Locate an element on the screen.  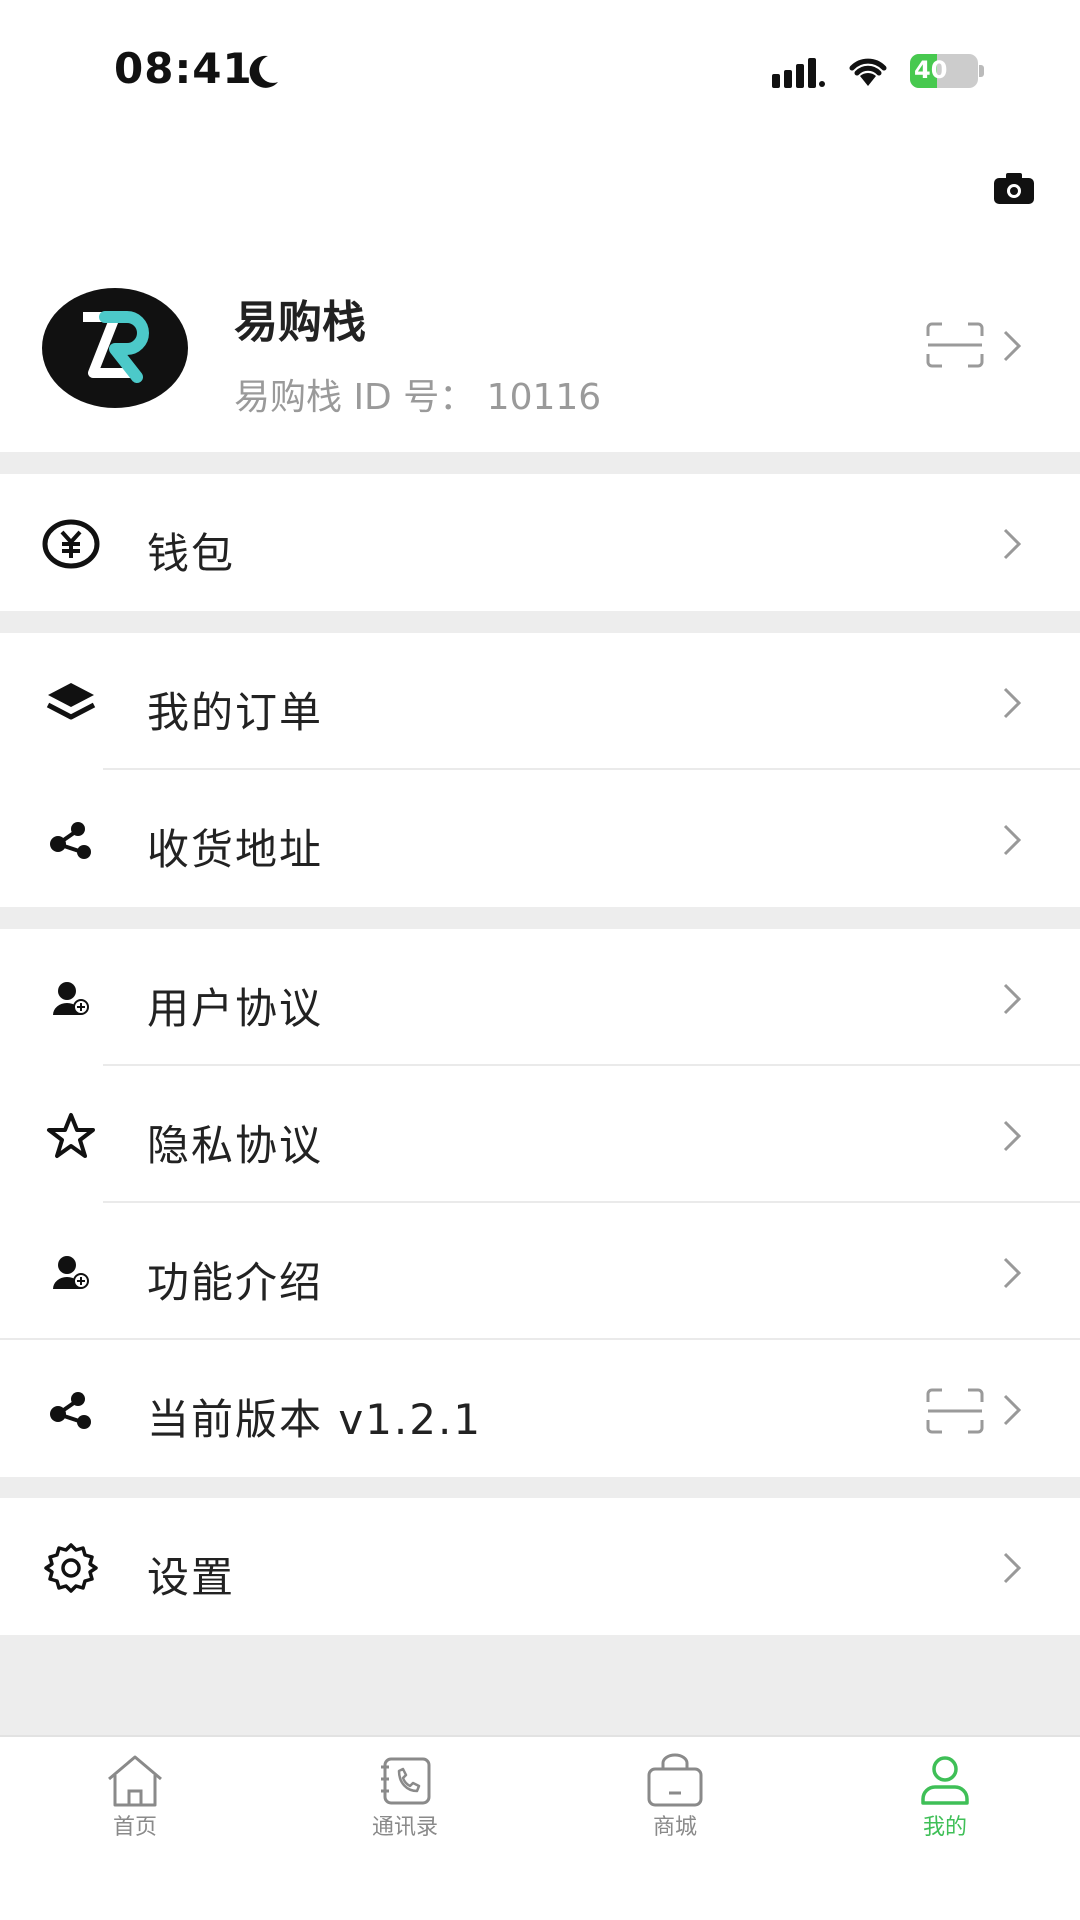
yuan-coin-icon is located at coordinates (71, 544).